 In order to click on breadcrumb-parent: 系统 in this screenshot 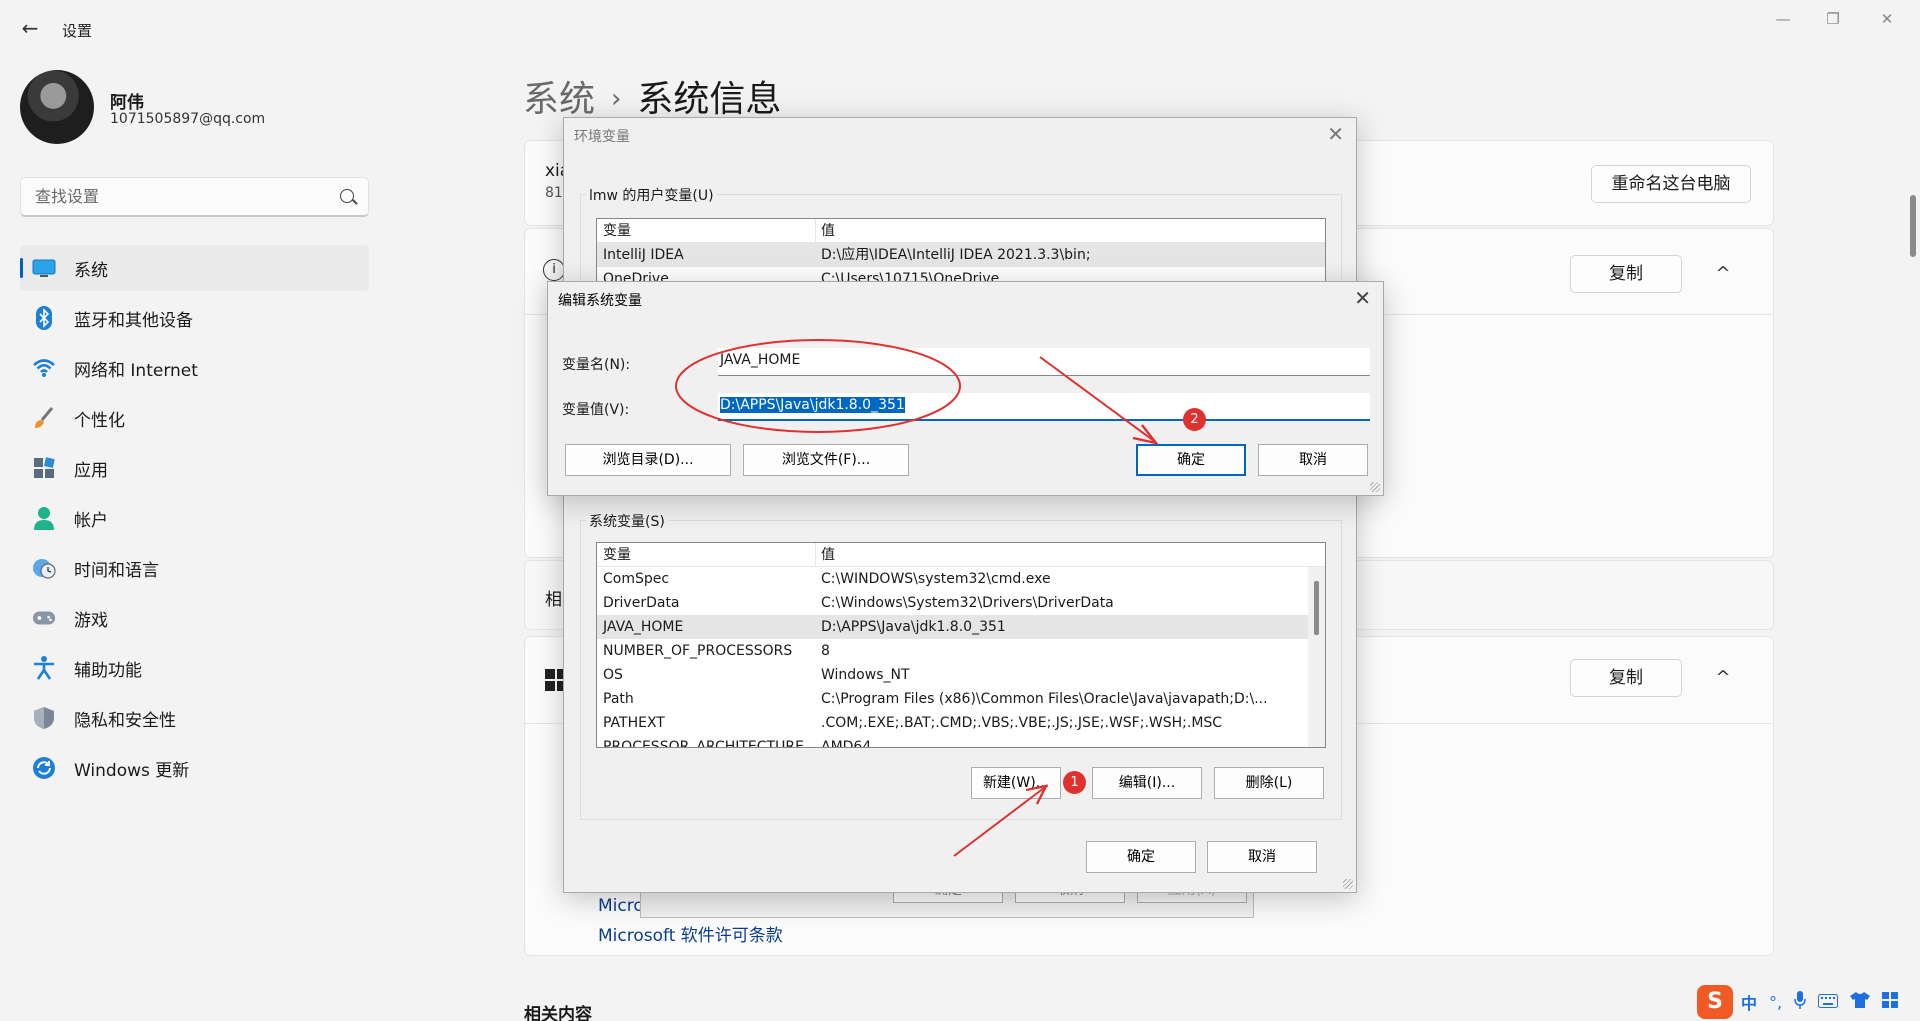, I will do `click(559, 99)`.